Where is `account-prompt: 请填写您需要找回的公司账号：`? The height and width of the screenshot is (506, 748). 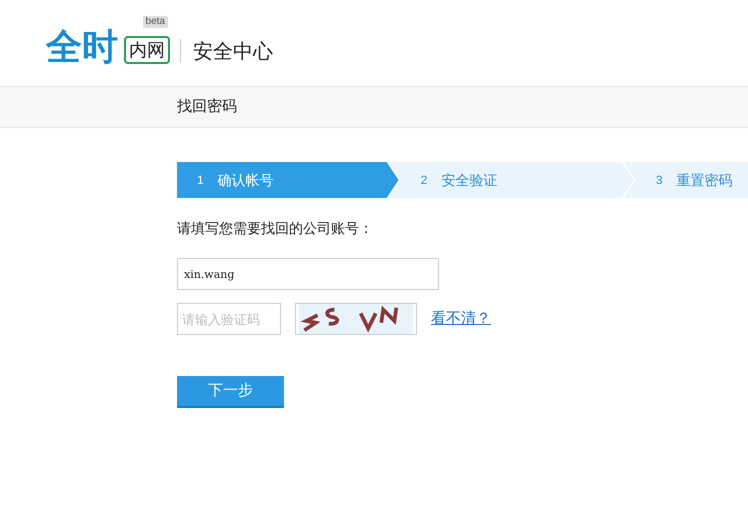
account-prompt: 请填写您需要找回的公司账号： is located at coordinates (275, 228).